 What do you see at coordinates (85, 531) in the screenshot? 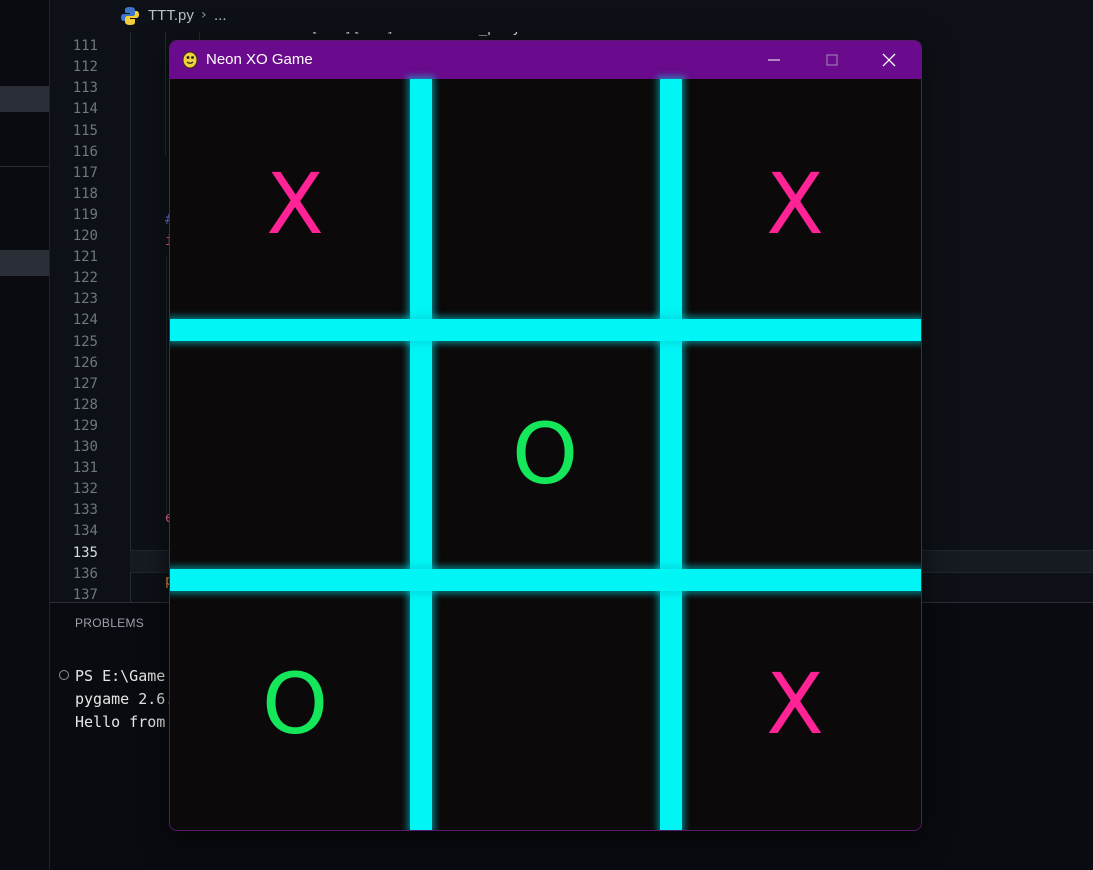
I see `line-number: 134` at bounding box center [85, 531].